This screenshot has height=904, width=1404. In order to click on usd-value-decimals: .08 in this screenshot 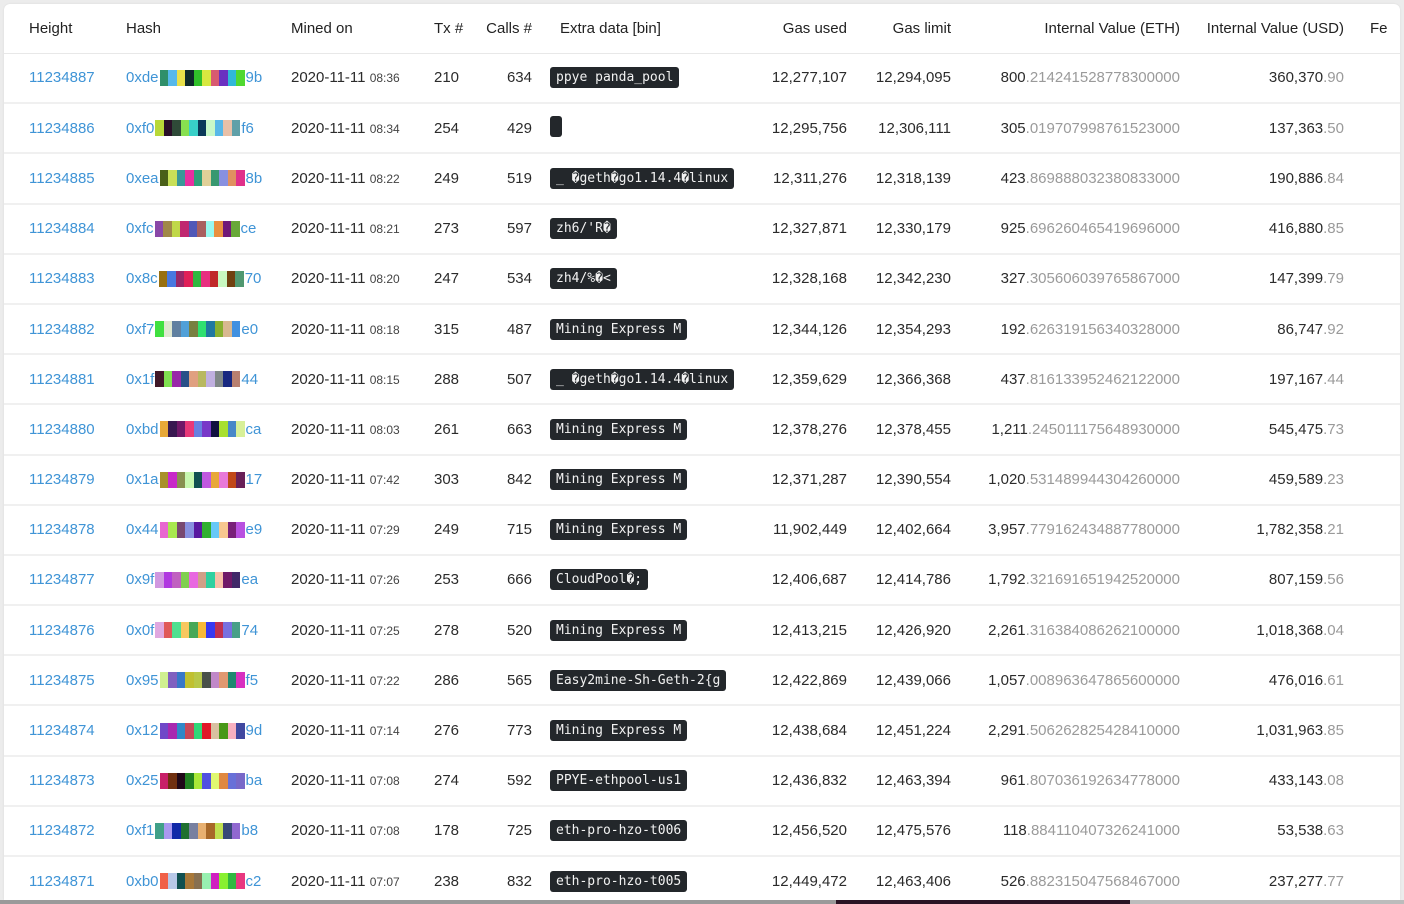, I will do `click(1333, 781)`.